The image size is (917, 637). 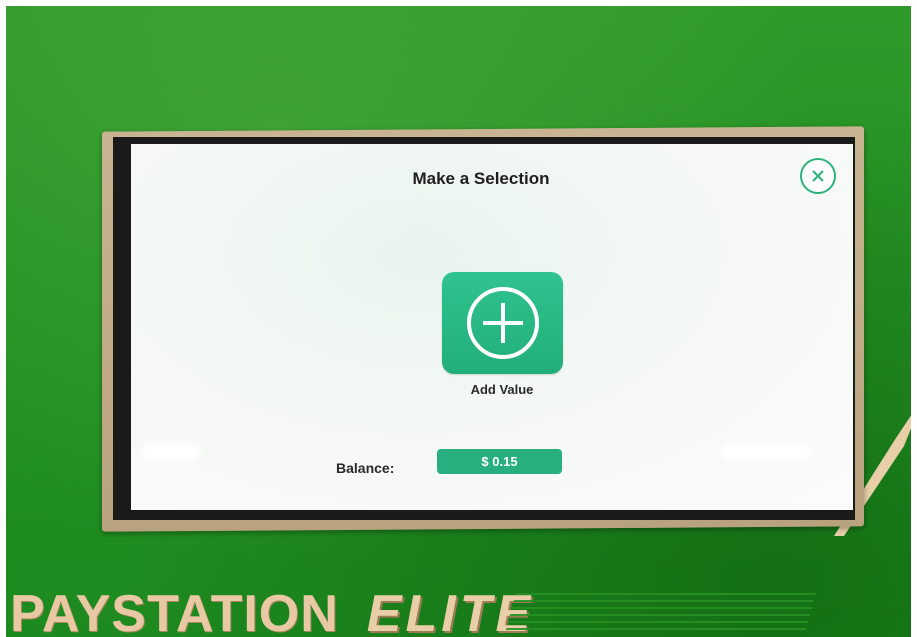 What do you see at coordinates (481, 178) in the screenshot?
I see `page-title: Make a Selection` at bounding box center [481, 178].